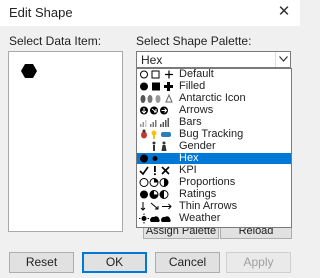 The image size is (320, 278). I want to click on dropdown-toggle, so click(282, 59).